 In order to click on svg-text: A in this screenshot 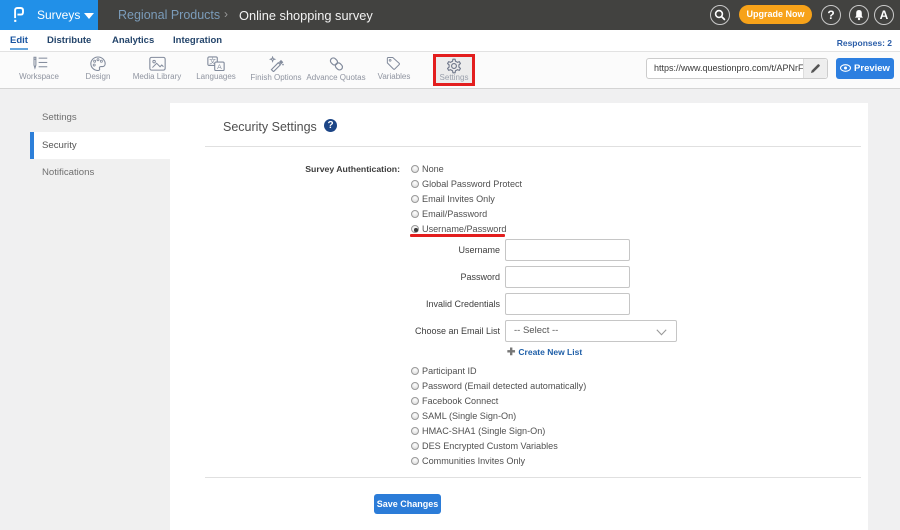, I will do `click(219, 66)`.